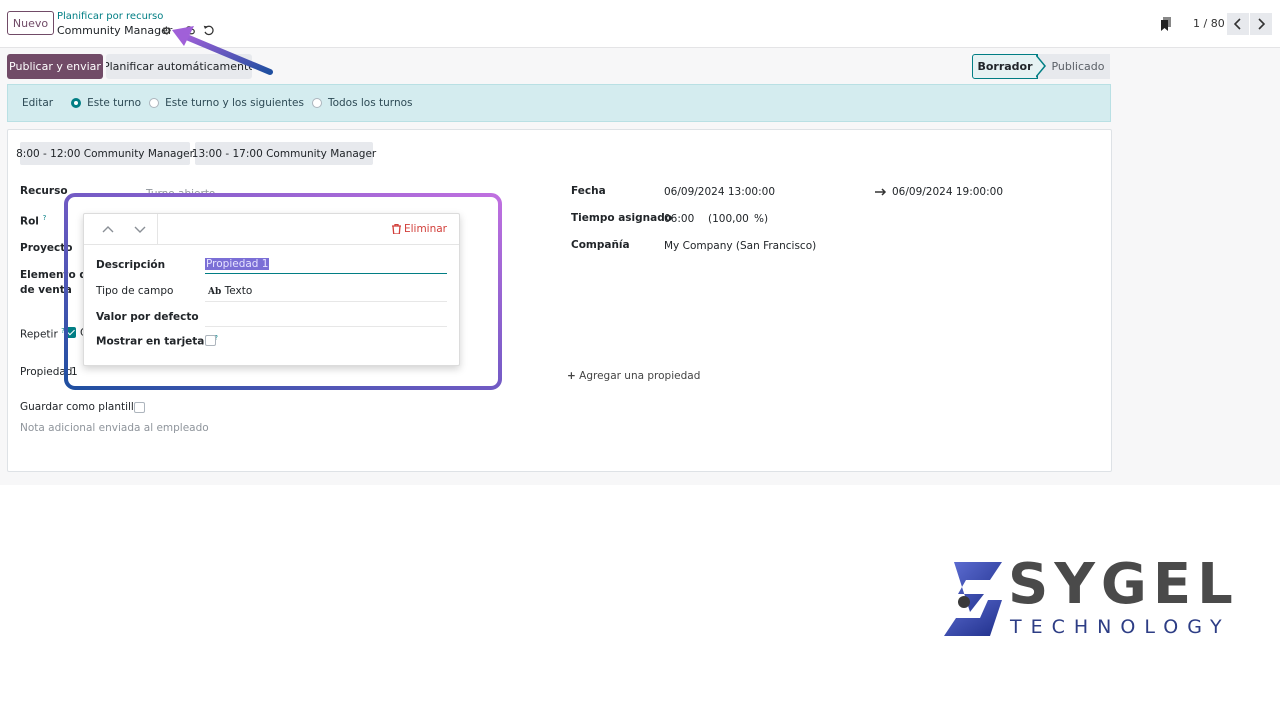 The height and width of the screenshot is (720, 1280). Describe the element at coordinates (1123, 584) in the screenshot. I see `logo-wordmark: SYGEL` at that location.